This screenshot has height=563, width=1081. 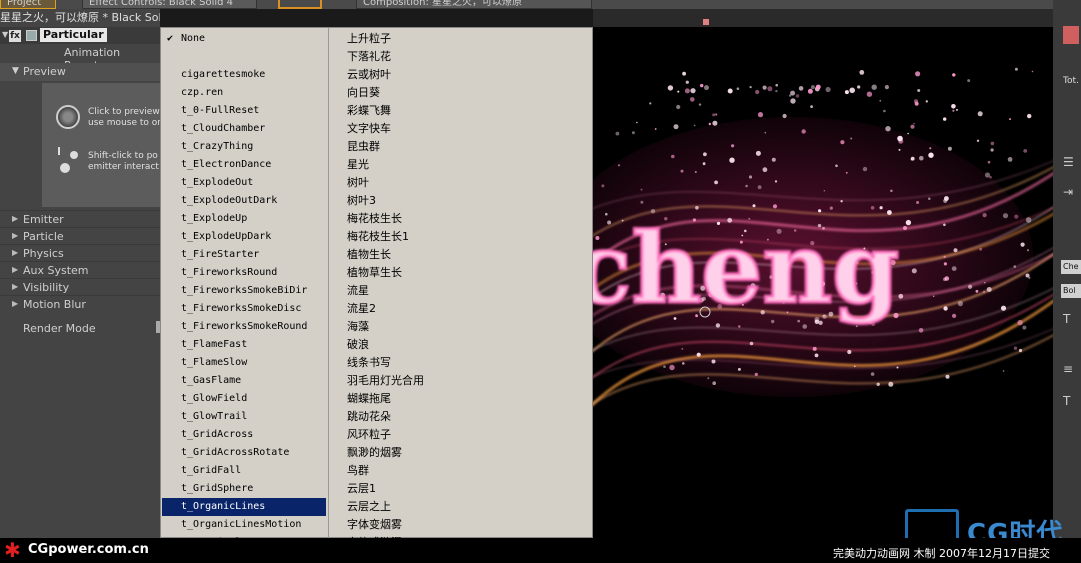 What do you see at coordinates (467, 309) in the screenshot?
I see `preset-item: 流星2` at bounding box center [467, 309].